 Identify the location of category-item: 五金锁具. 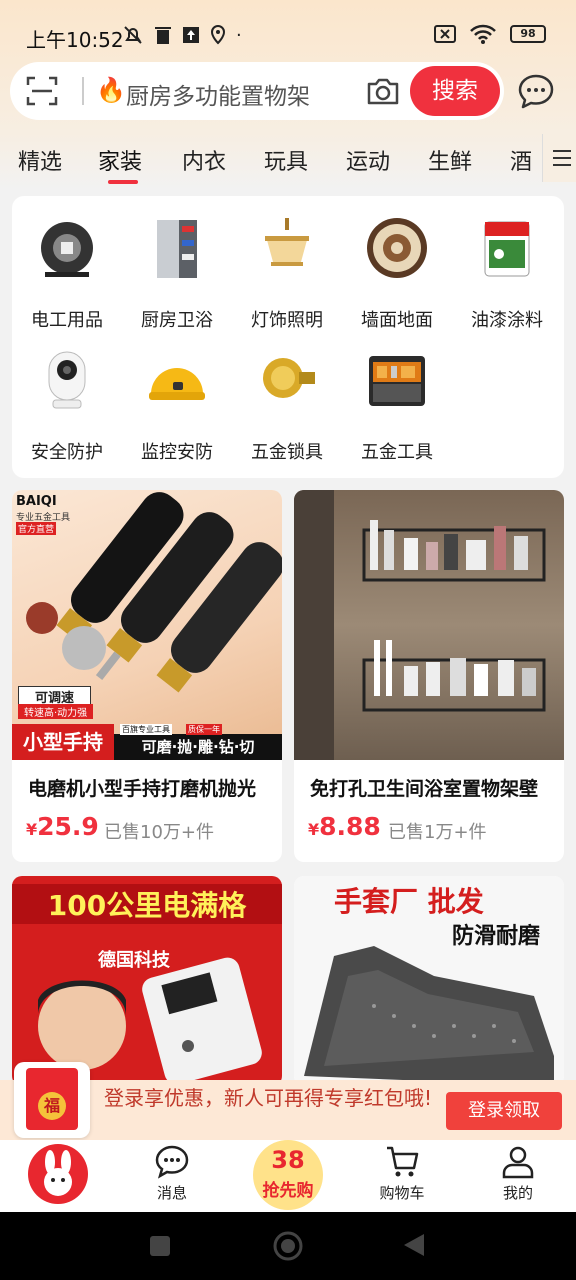
(287, 395).